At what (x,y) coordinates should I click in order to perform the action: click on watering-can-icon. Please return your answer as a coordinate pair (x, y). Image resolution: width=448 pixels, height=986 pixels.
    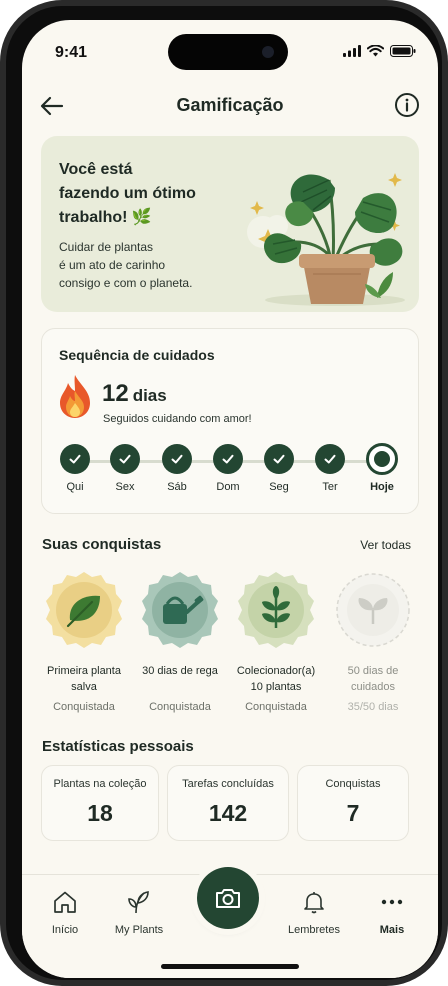
    Looking at the image, I should click on (180, 610).